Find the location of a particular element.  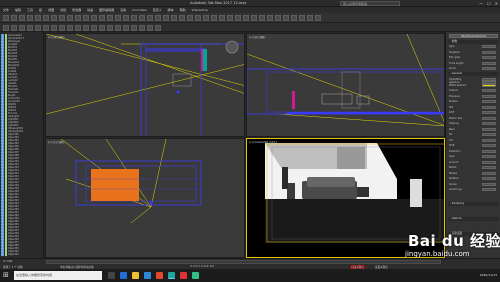

task-view-icon is located at coordinates (111, 275).